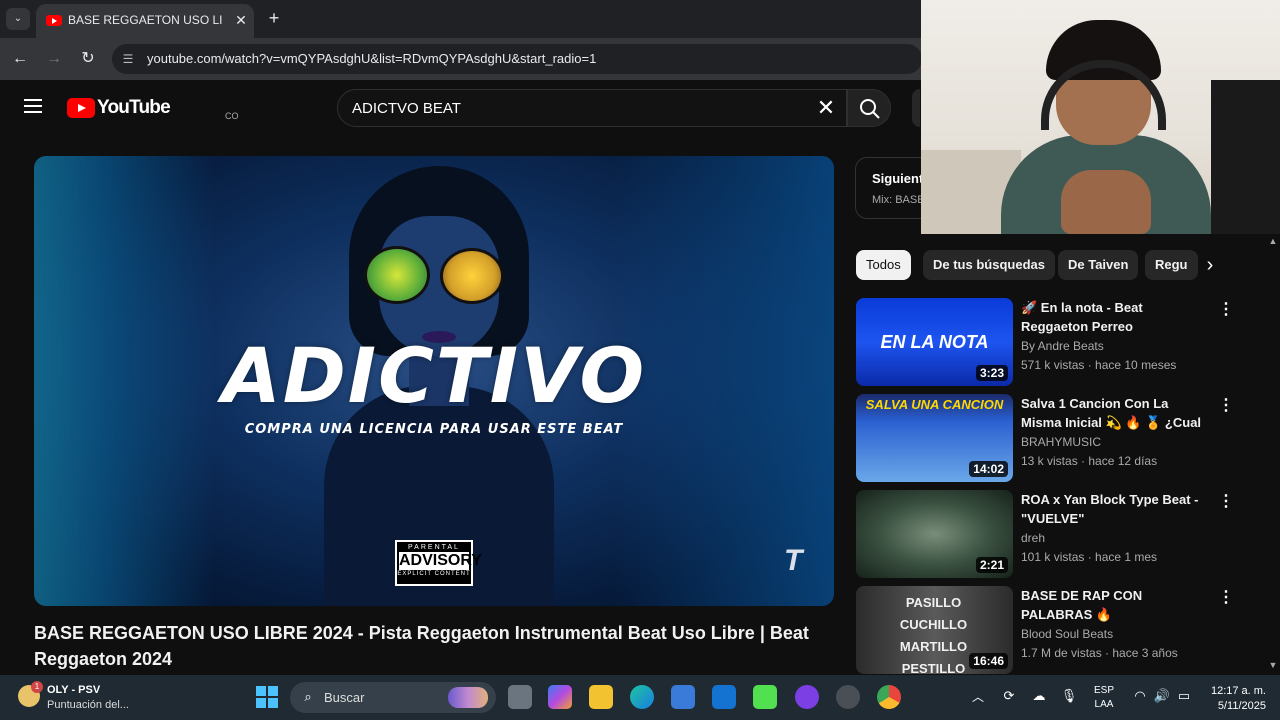  Describe the element at coordinates (274, 18) in the screenshot. I see `new-tab-button: +` at that location.